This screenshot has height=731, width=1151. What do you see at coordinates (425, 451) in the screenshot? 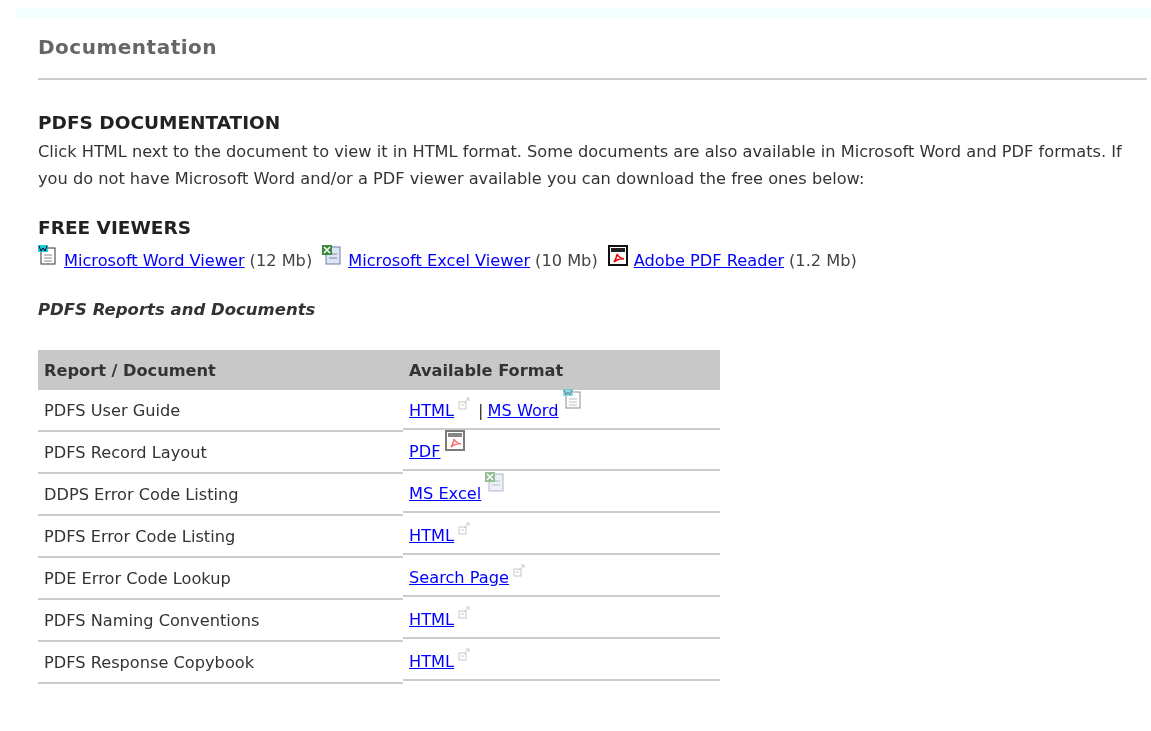
I see `format-link: PDF` at bounding box center [425, 451].